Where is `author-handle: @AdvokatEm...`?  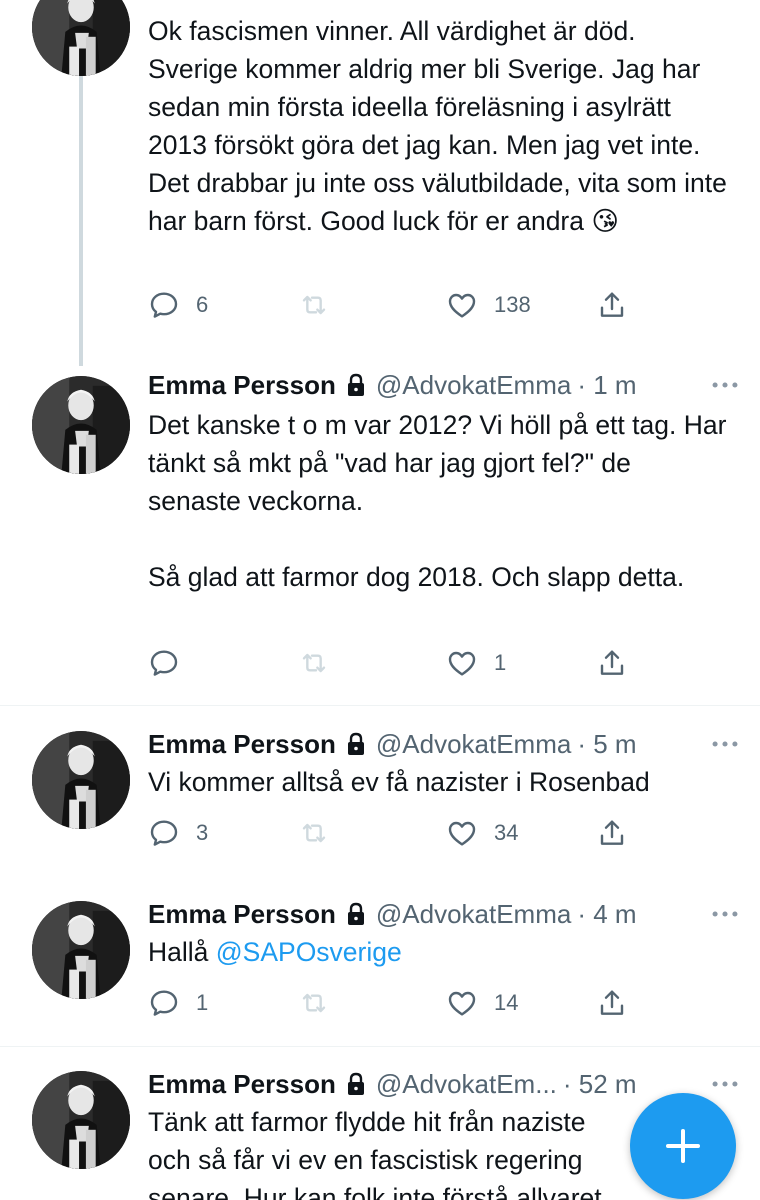
author-handle: @AdvokatEm... is located at coordinates (466, 1084).